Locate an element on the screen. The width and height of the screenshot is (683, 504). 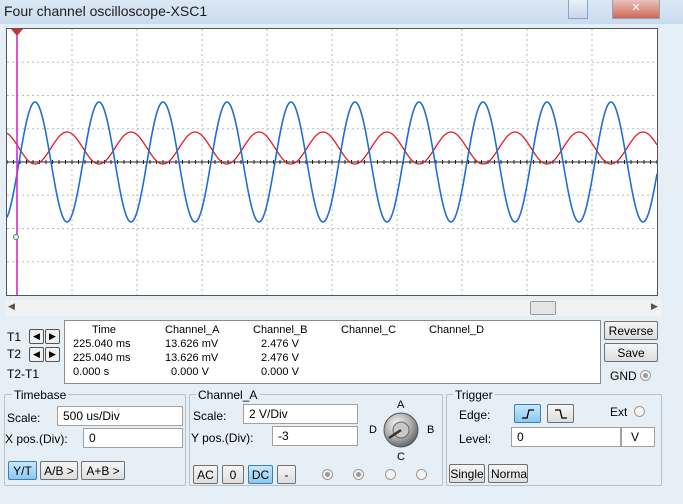
reverse-button: Reverse is located at coordinates (631, 330).